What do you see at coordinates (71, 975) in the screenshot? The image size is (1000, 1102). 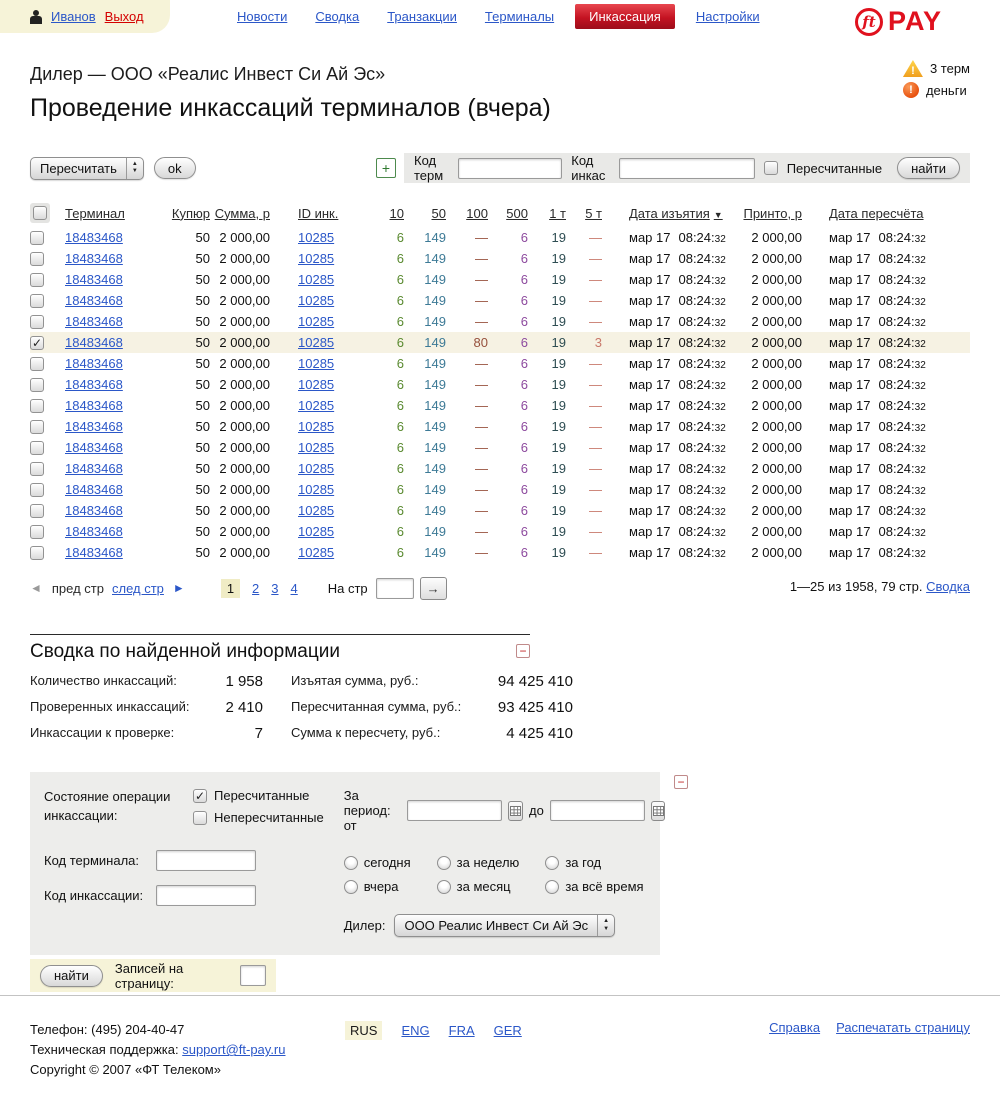 I see `filter-find-button: найти` at bounding box center [71, 975].